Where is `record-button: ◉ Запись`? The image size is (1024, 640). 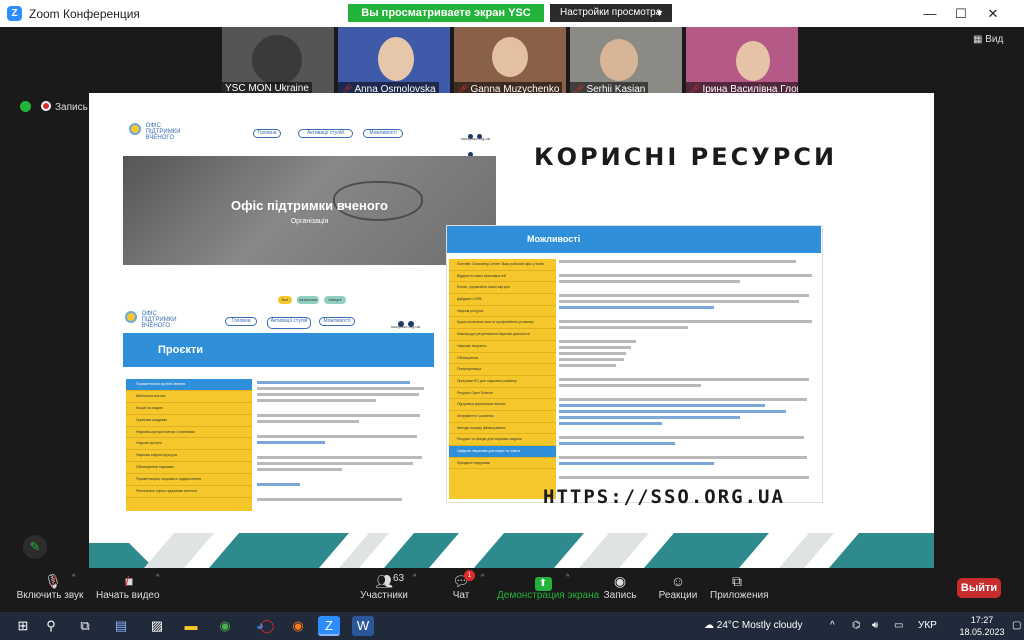 record-button: ◉ Запись is located at coordinates (620, 586).